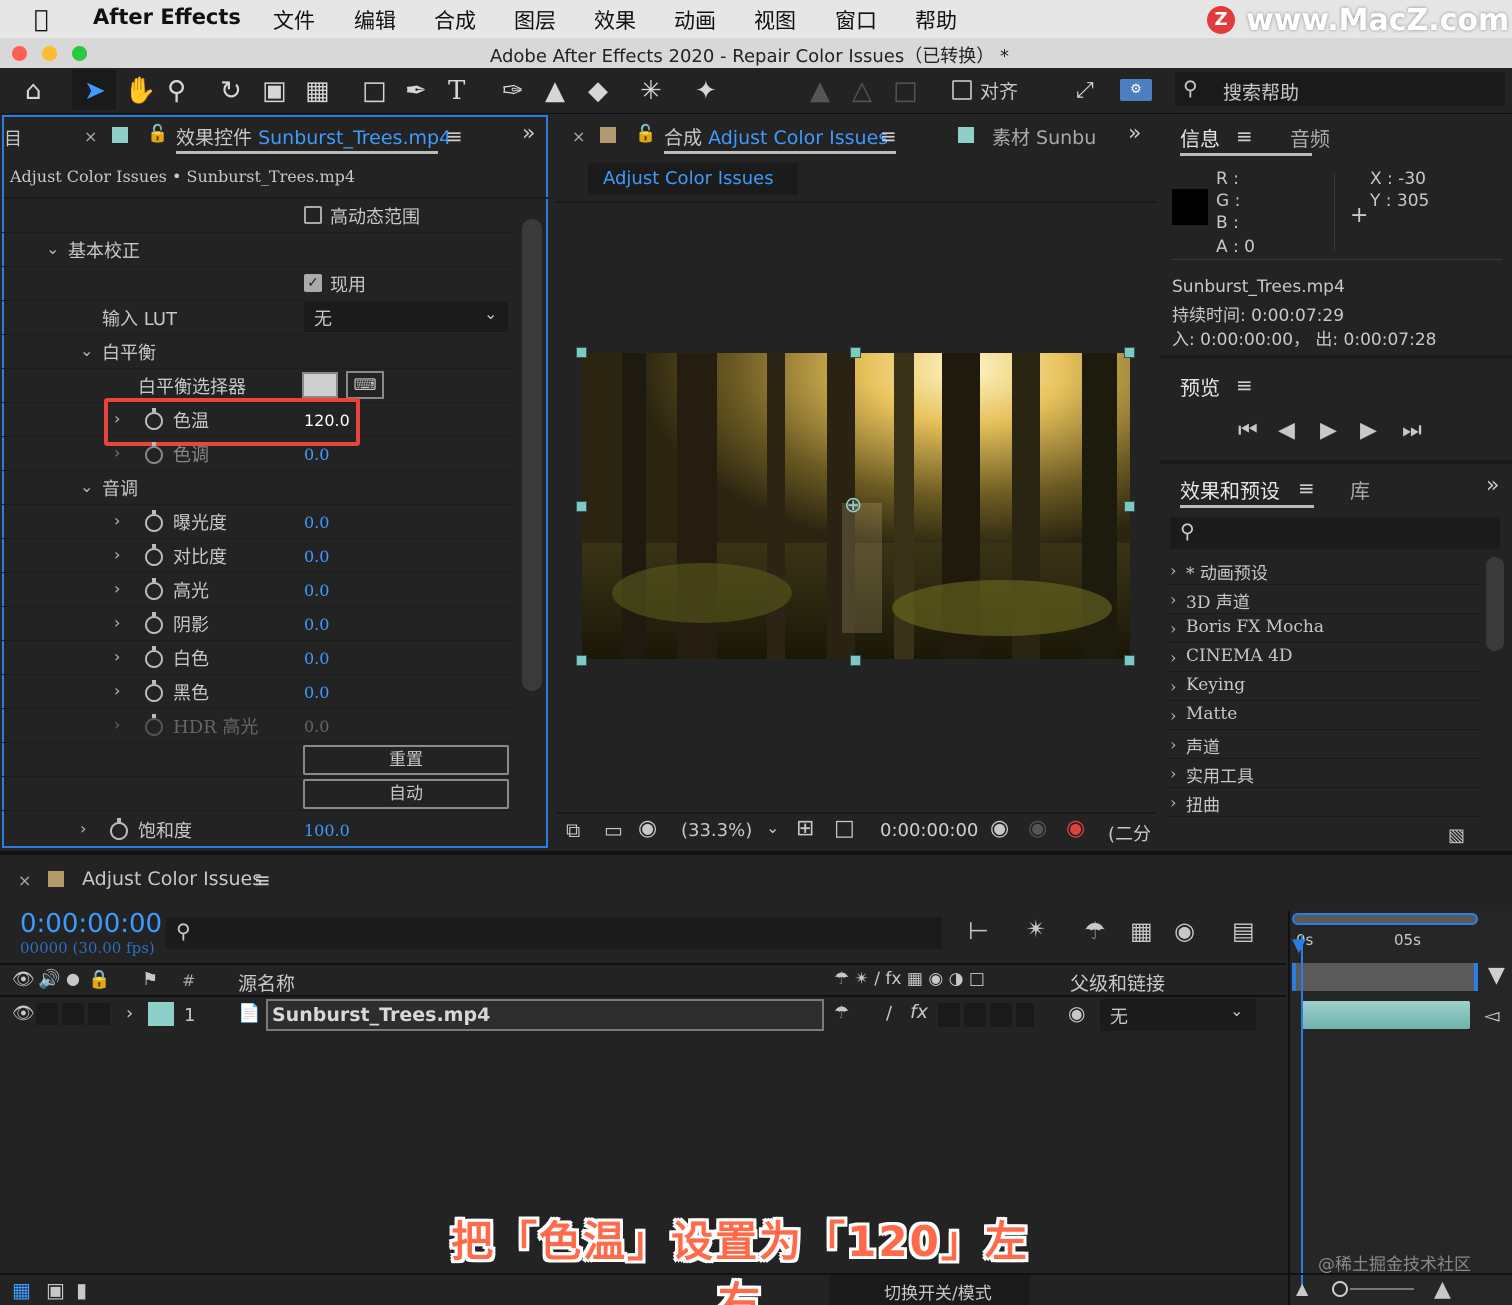 This screenshot has height=1305, width=1512. What do you see at coordinates (555, 91) in the screenshot?
I see `clone-stamp-tool-icon: ▲` at bounding box center [555, 91].